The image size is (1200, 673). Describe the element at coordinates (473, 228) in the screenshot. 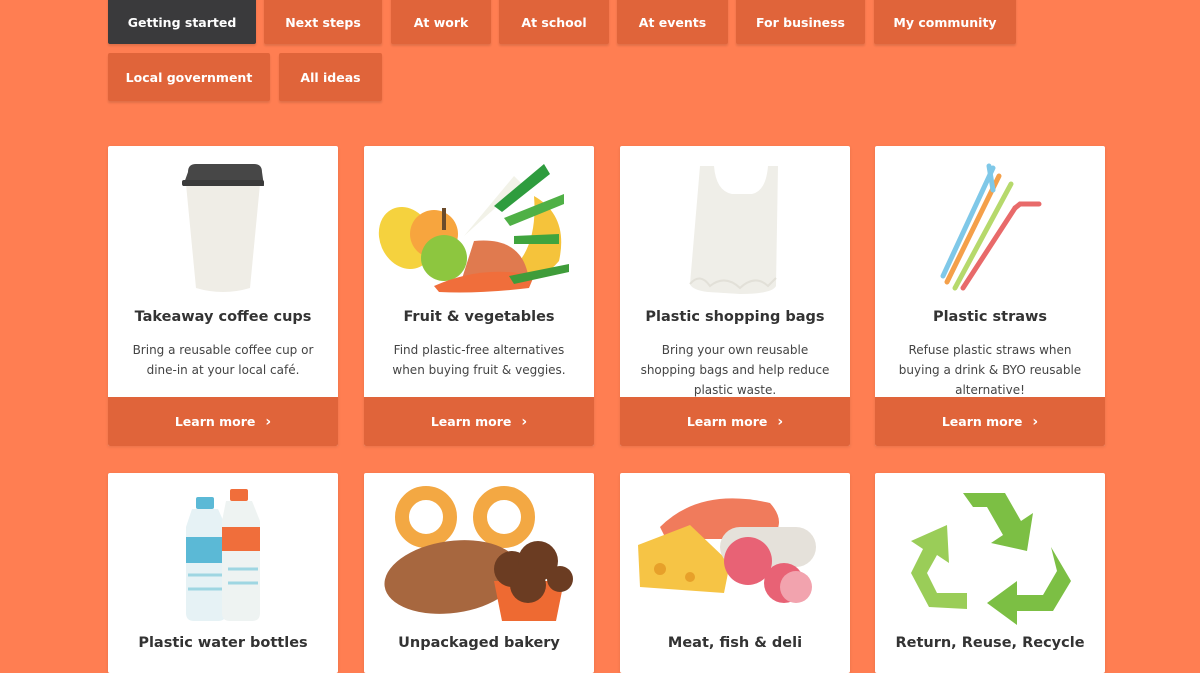

I see `fruit-vegetables-icon` at that location.